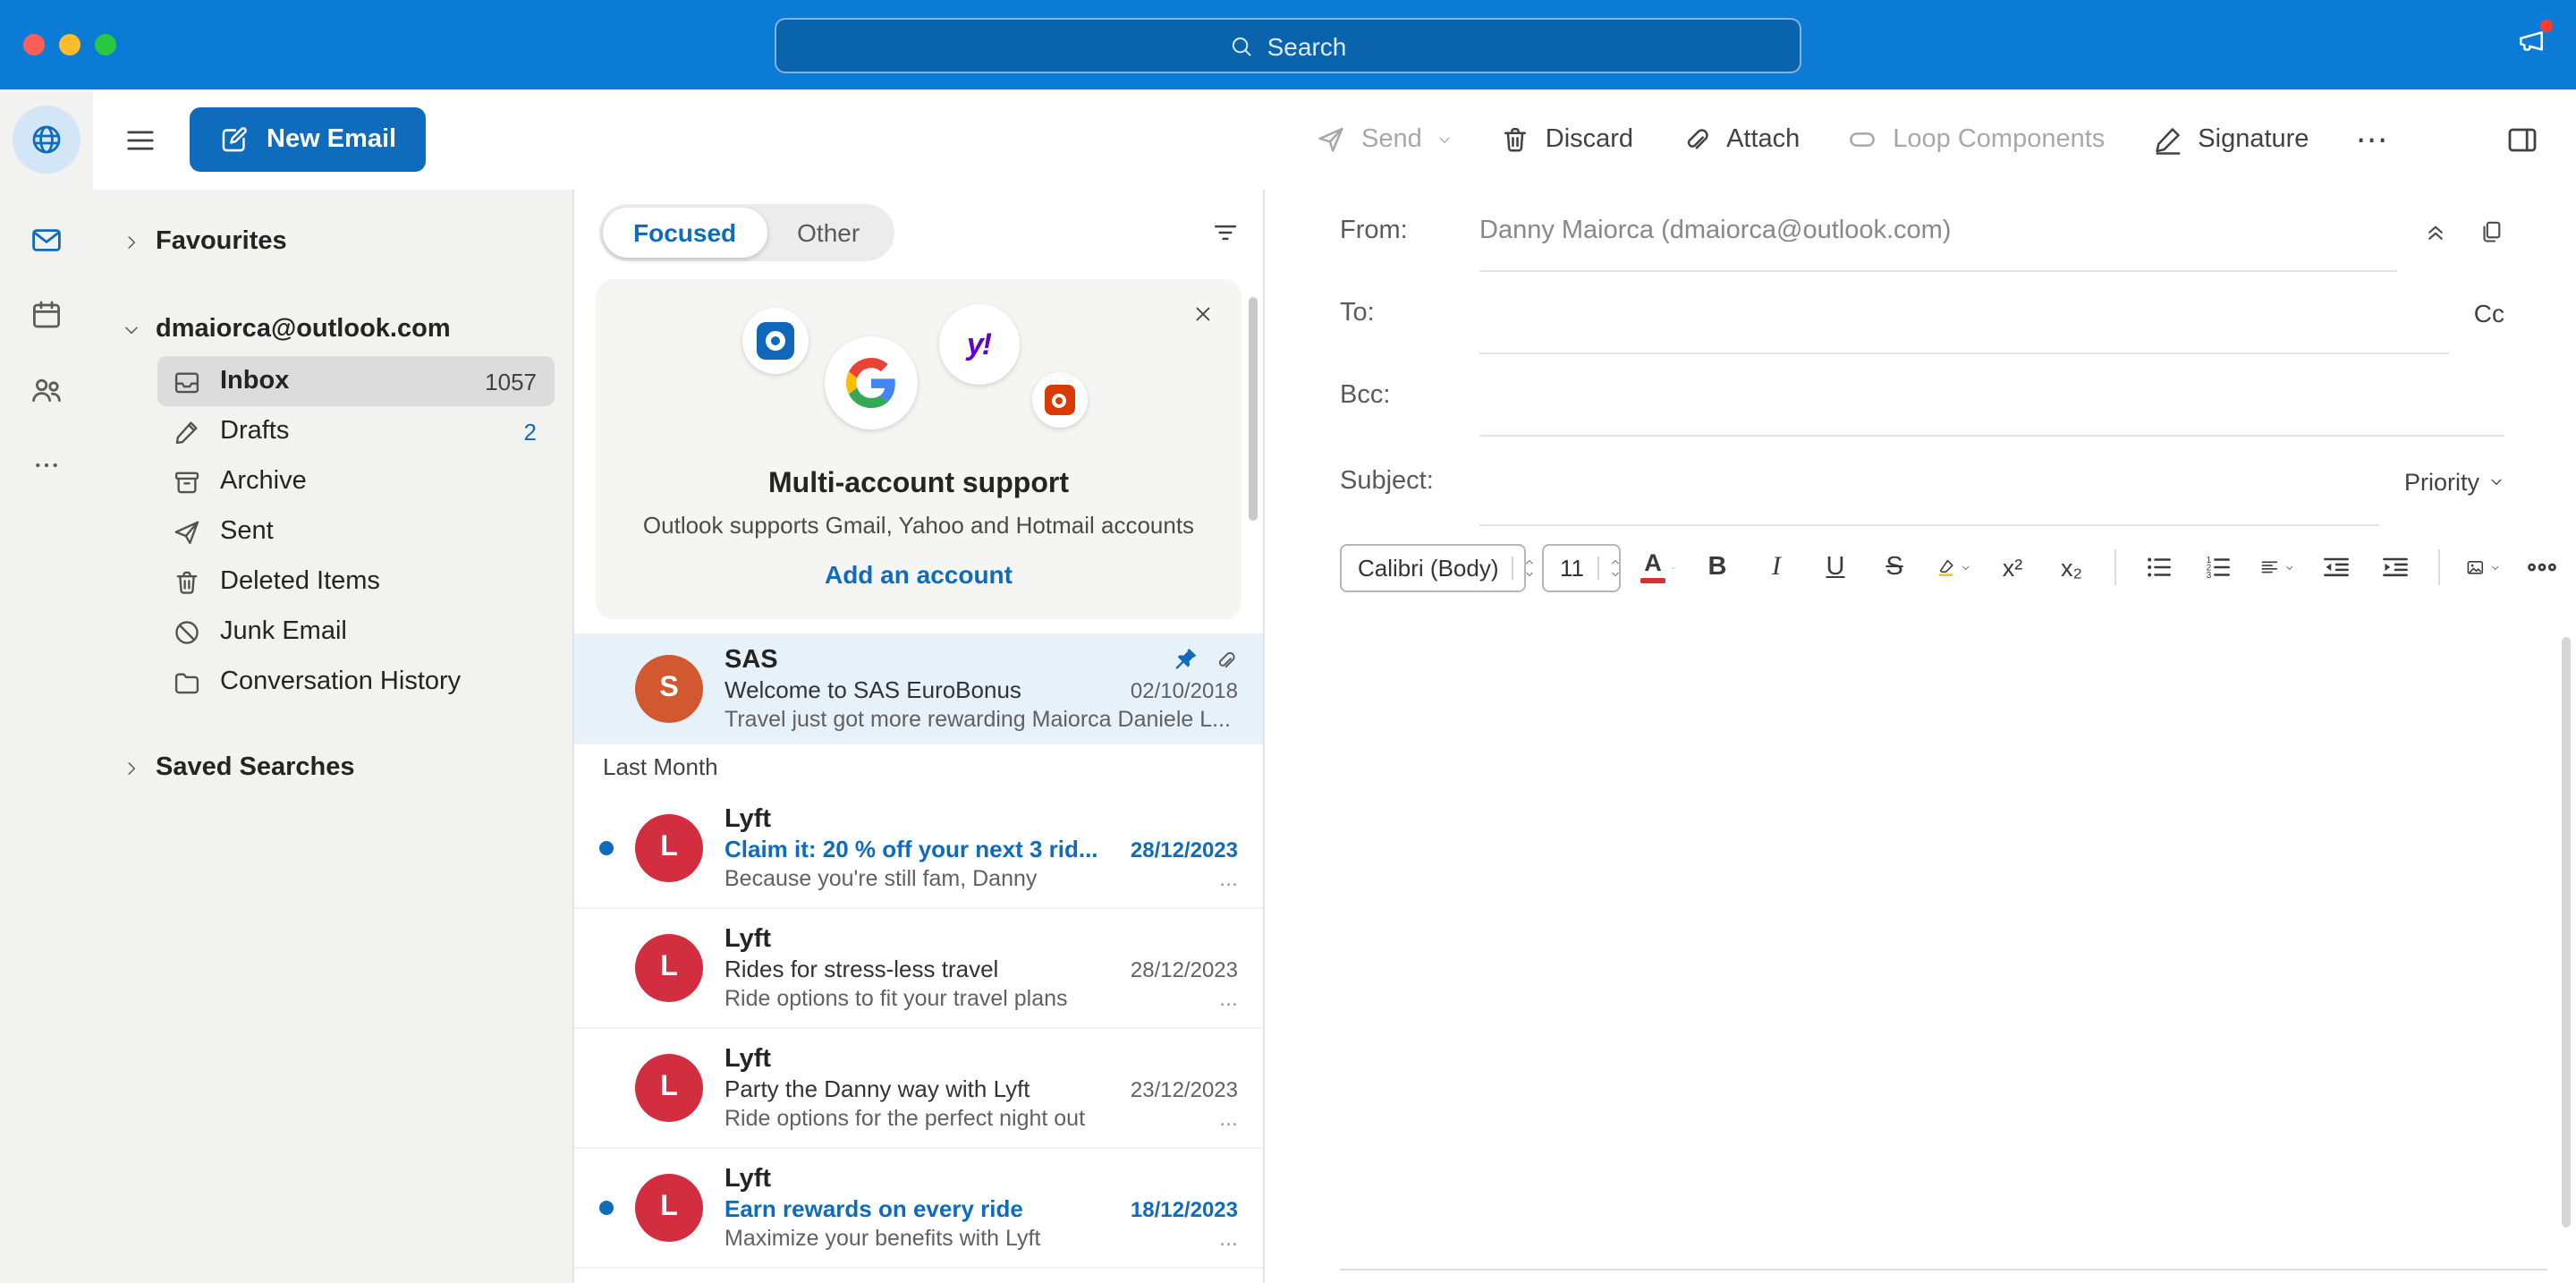 The image size is (2576, 1283). What do you see at coordinates (356, 481) in the screenshot?
I see `sidebar-item-archive: Archive` at bounding box center [356, 481].